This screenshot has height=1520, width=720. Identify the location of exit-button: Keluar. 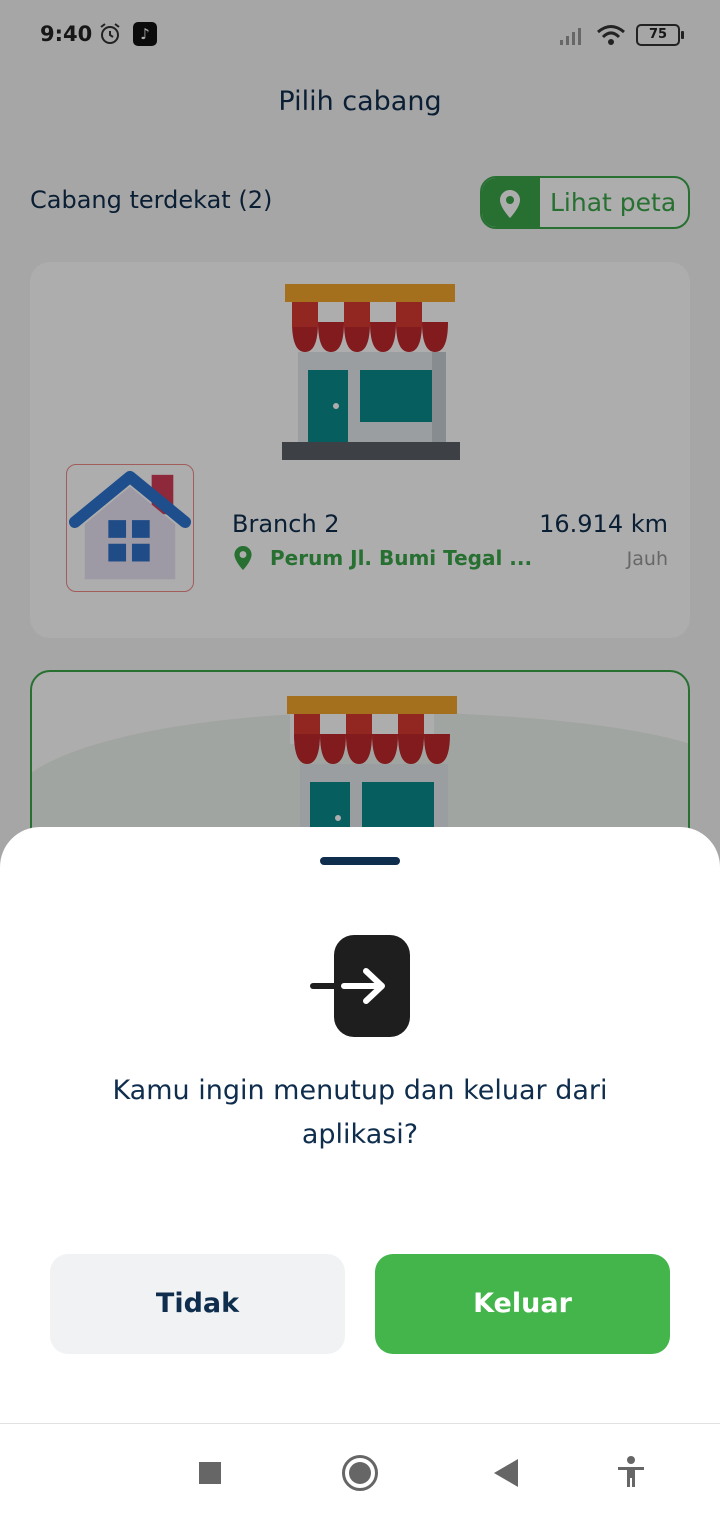
(522, 1304).